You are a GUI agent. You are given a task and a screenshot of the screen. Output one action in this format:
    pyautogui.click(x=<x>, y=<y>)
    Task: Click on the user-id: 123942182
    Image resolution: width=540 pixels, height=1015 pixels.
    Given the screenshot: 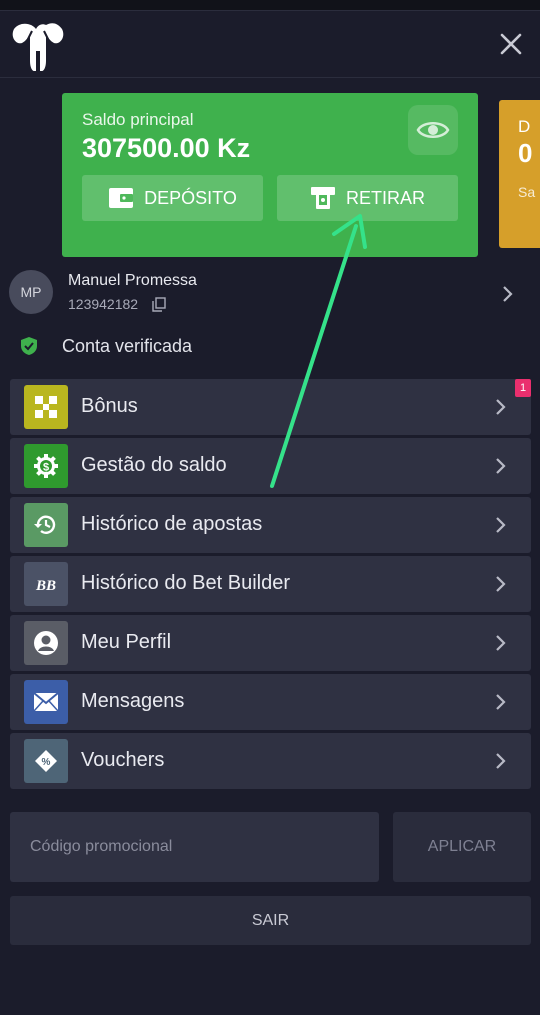 What is the action you would take?
    pyautogui.click(x=103, y=304)
    